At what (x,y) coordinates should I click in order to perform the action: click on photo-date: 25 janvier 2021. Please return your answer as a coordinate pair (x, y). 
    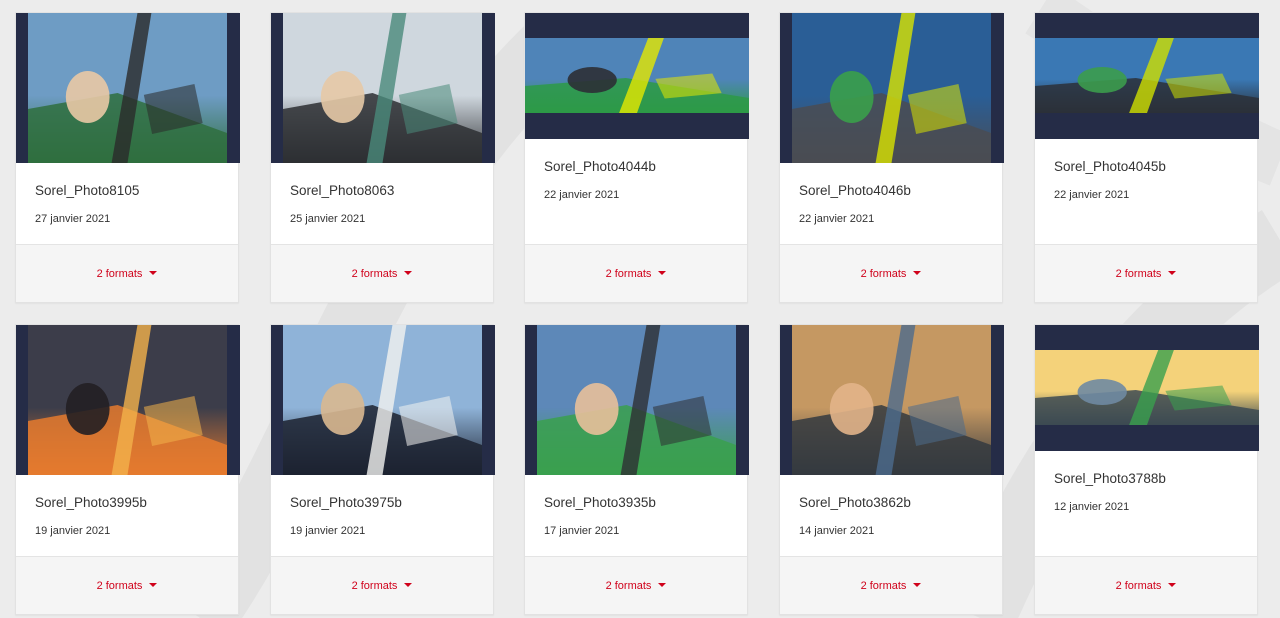
    Looking at the image, I should click on (328, 219).